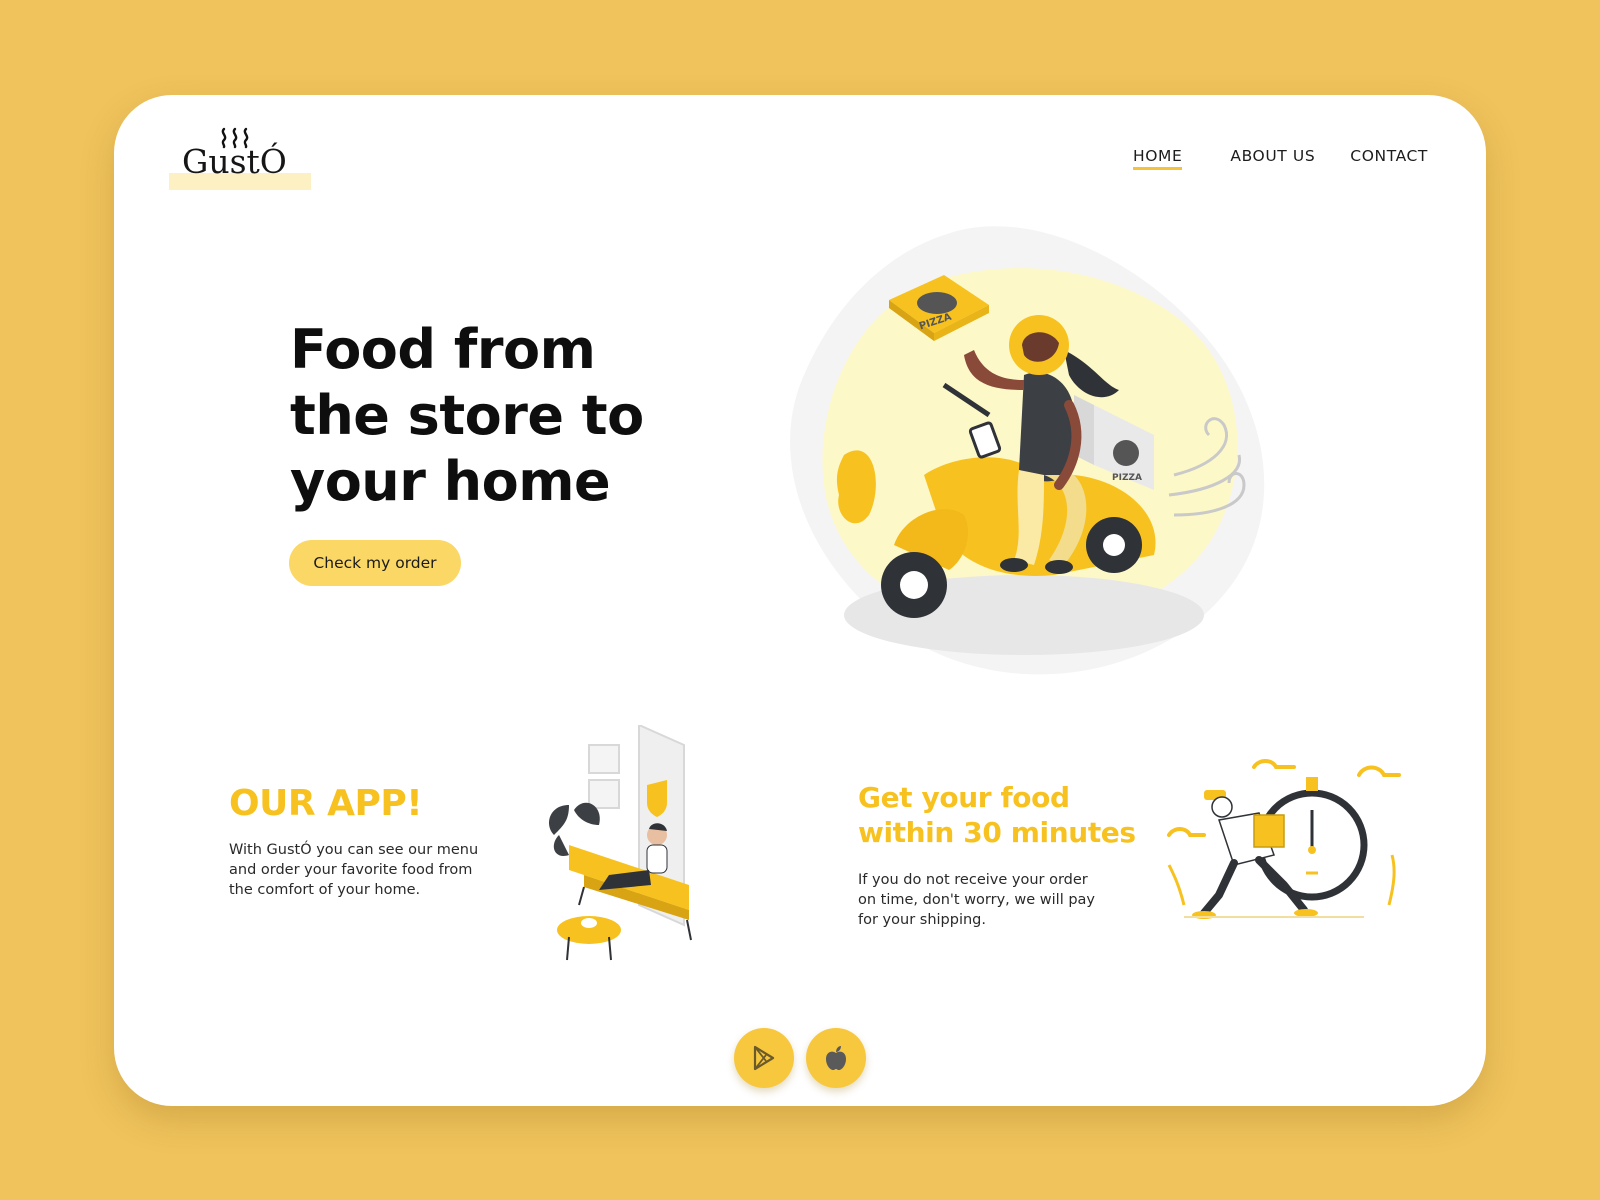  I want to click on google-play-icon, so click(764, 1058).